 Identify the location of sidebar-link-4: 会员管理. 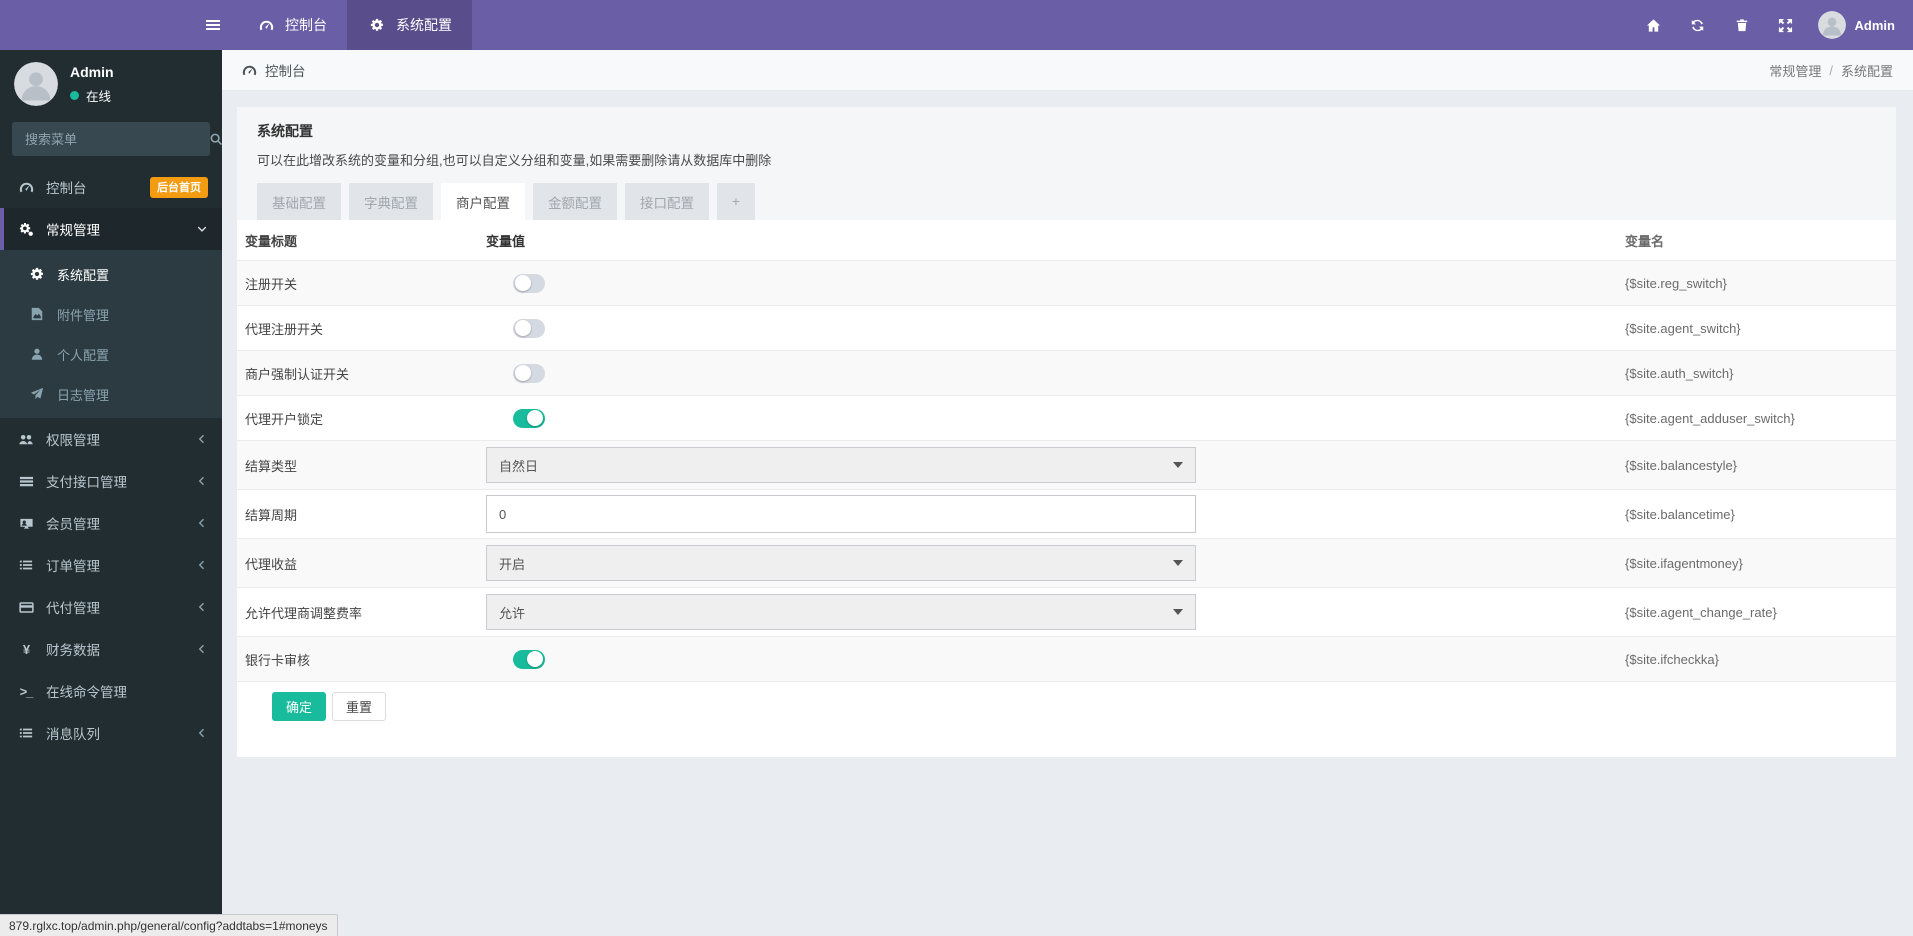
(111, 523).